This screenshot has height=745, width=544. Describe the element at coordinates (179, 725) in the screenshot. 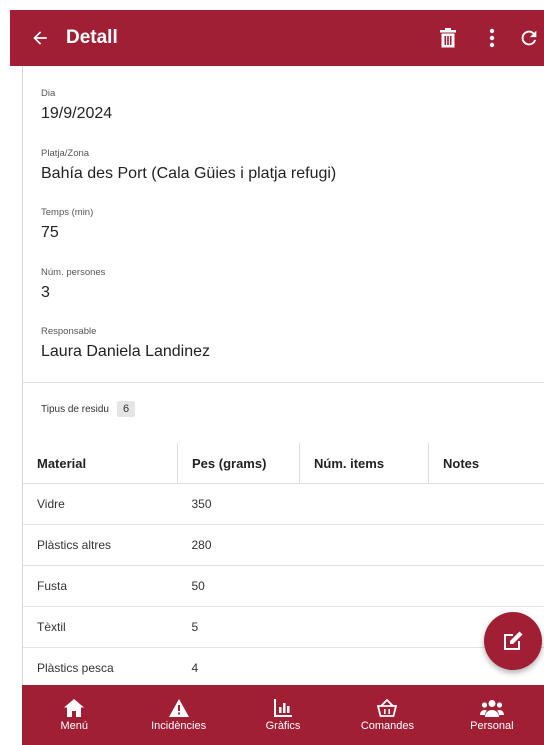

I see `nav-label: Incidències` at that location.